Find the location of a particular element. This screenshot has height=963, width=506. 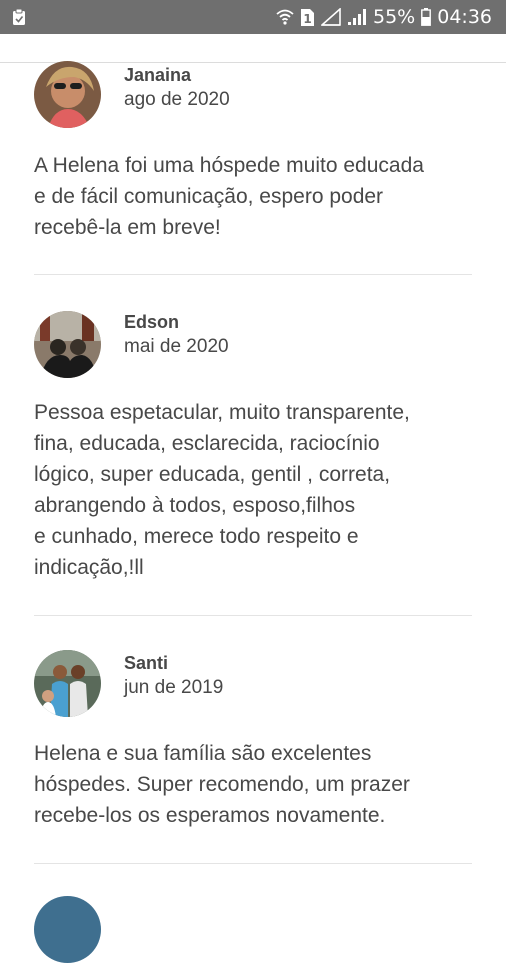

wifi-icon is located at coordinates (285, 17).